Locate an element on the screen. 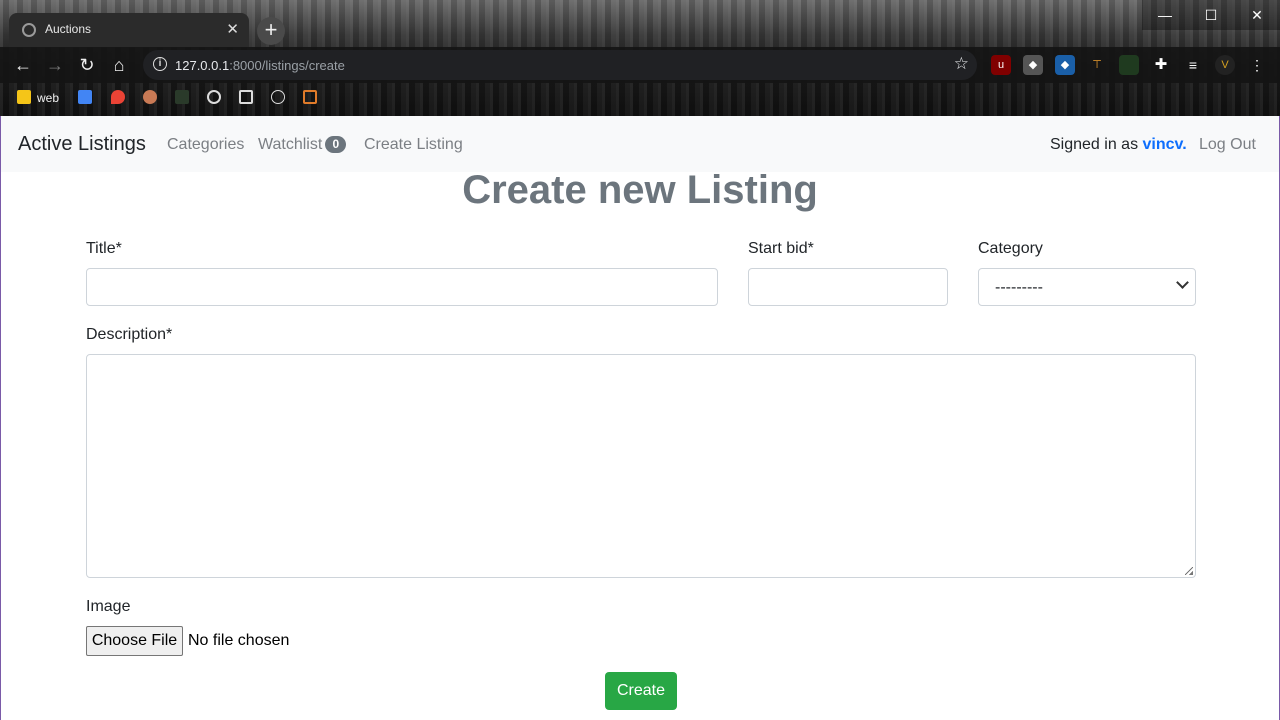 The width and height of the screenshot is (1280, 720). bookmark-circle is located at coordinates (217, 98).